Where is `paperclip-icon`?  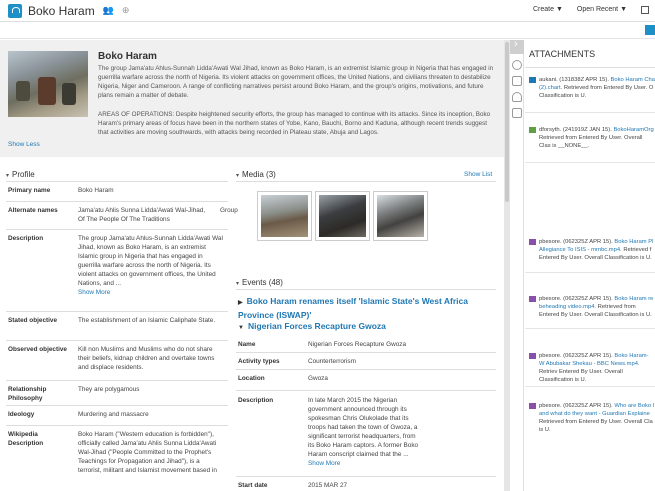
paperclip-icon is located at coordinates (517, 97).